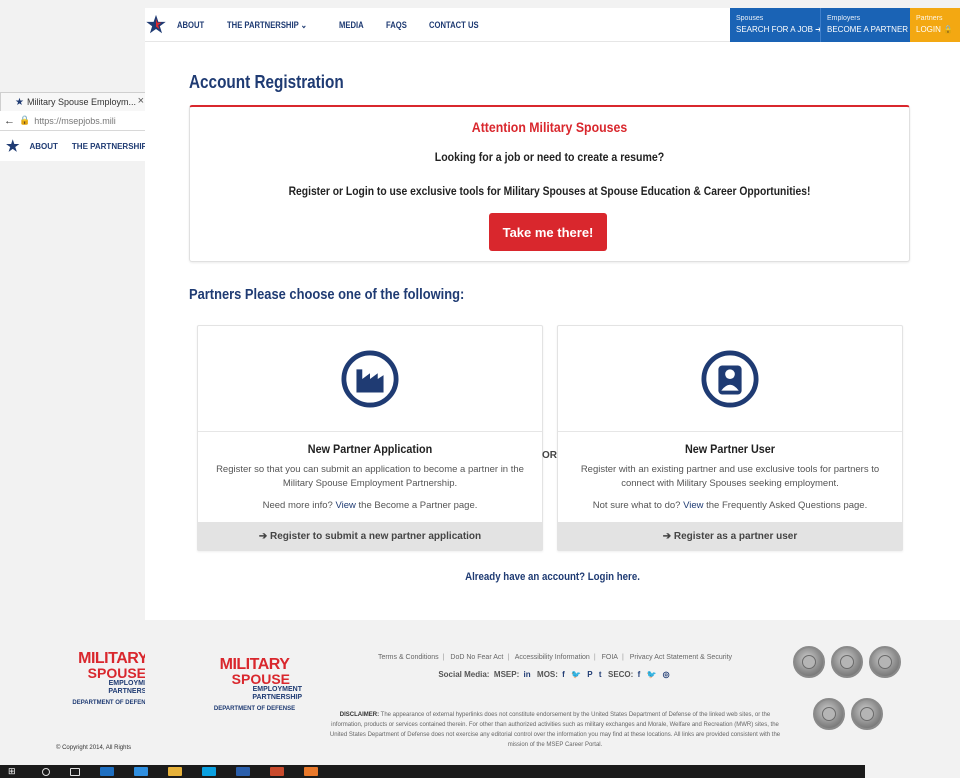  I want to click on partners-login-button: Partners LOGIN 🔒, so click(935, 25).